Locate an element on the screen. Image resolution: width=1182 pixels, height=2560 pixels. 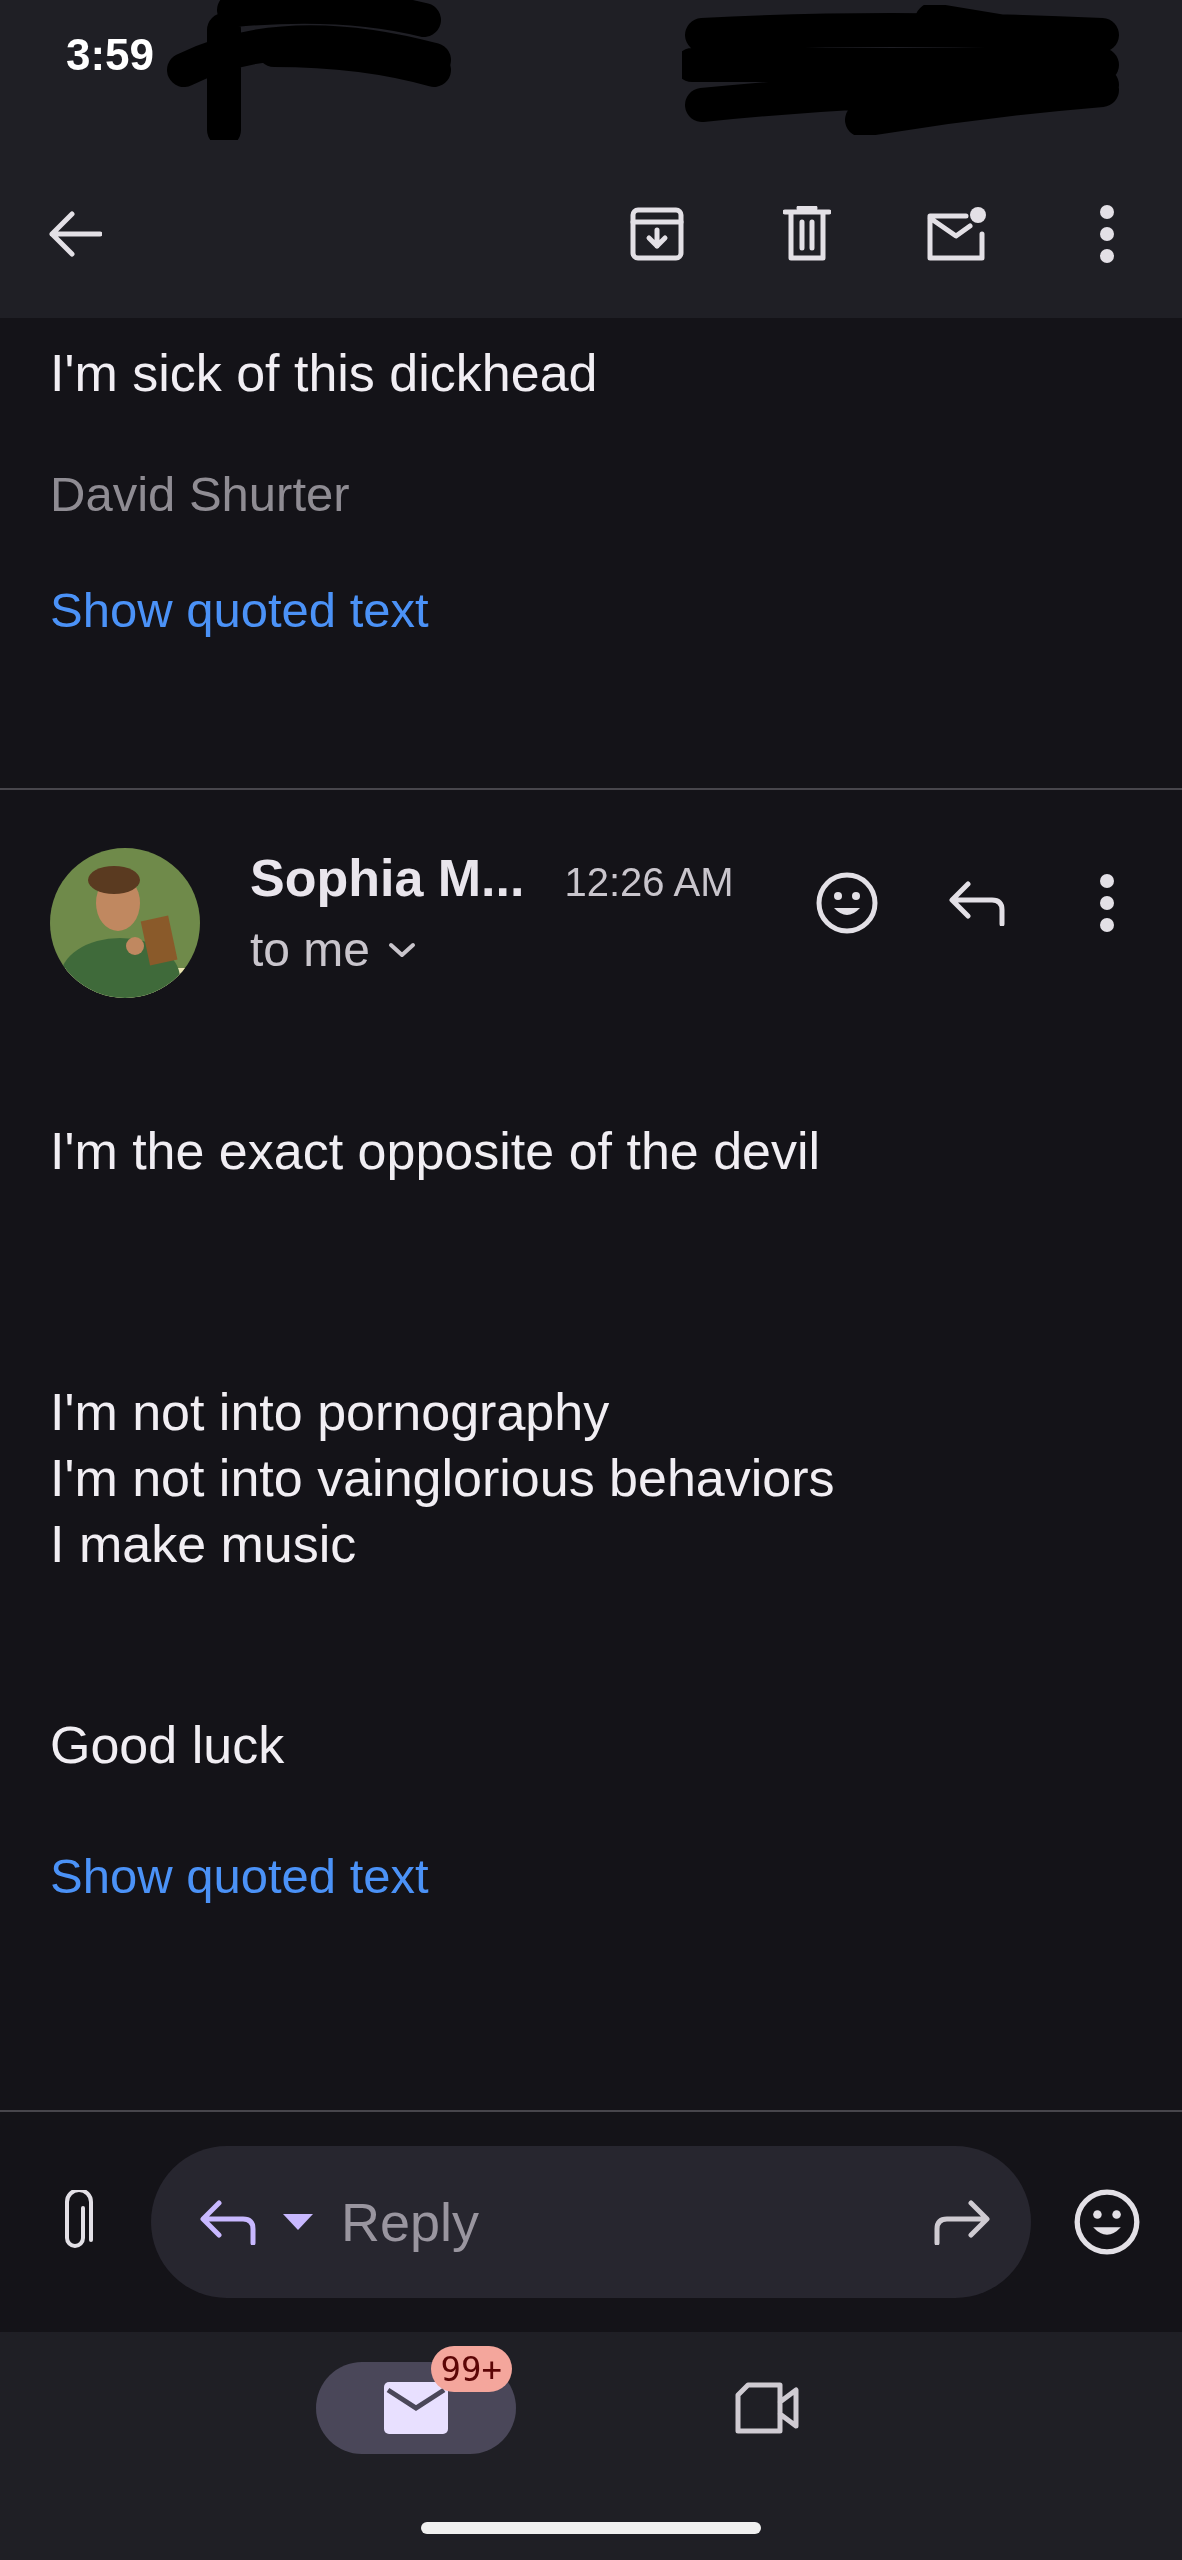
reply-field: Reply is located at coordinates (624, 2222).